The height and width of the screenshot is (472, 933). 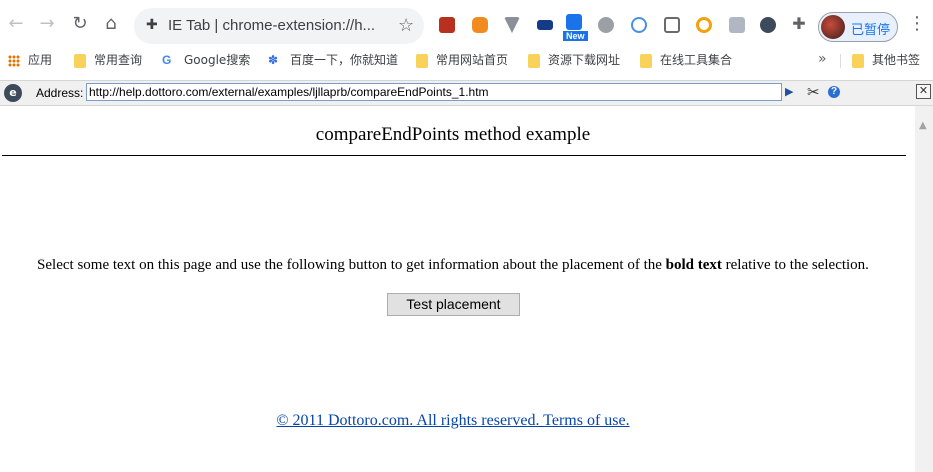 What do you see at coordinates (639, 25) in the screenshot?
I see `check-ext-icon` at bounding box center [639, 25].